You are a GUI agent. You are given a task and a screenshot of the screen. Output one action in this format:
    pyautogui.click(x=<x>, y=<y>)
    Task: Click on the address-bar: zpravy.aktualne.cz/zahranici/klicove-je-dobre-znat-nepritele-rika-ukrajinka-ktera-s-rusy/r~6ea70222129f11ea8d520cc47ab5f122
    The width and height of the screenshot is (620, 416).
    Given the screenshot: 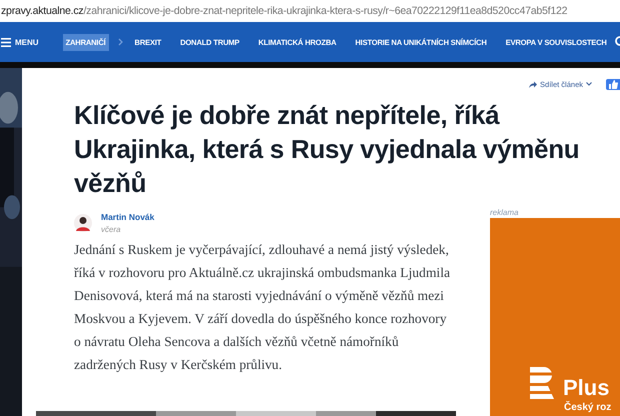 What is the action you would take?
    pyautogui.click(x=310, y=11)
    